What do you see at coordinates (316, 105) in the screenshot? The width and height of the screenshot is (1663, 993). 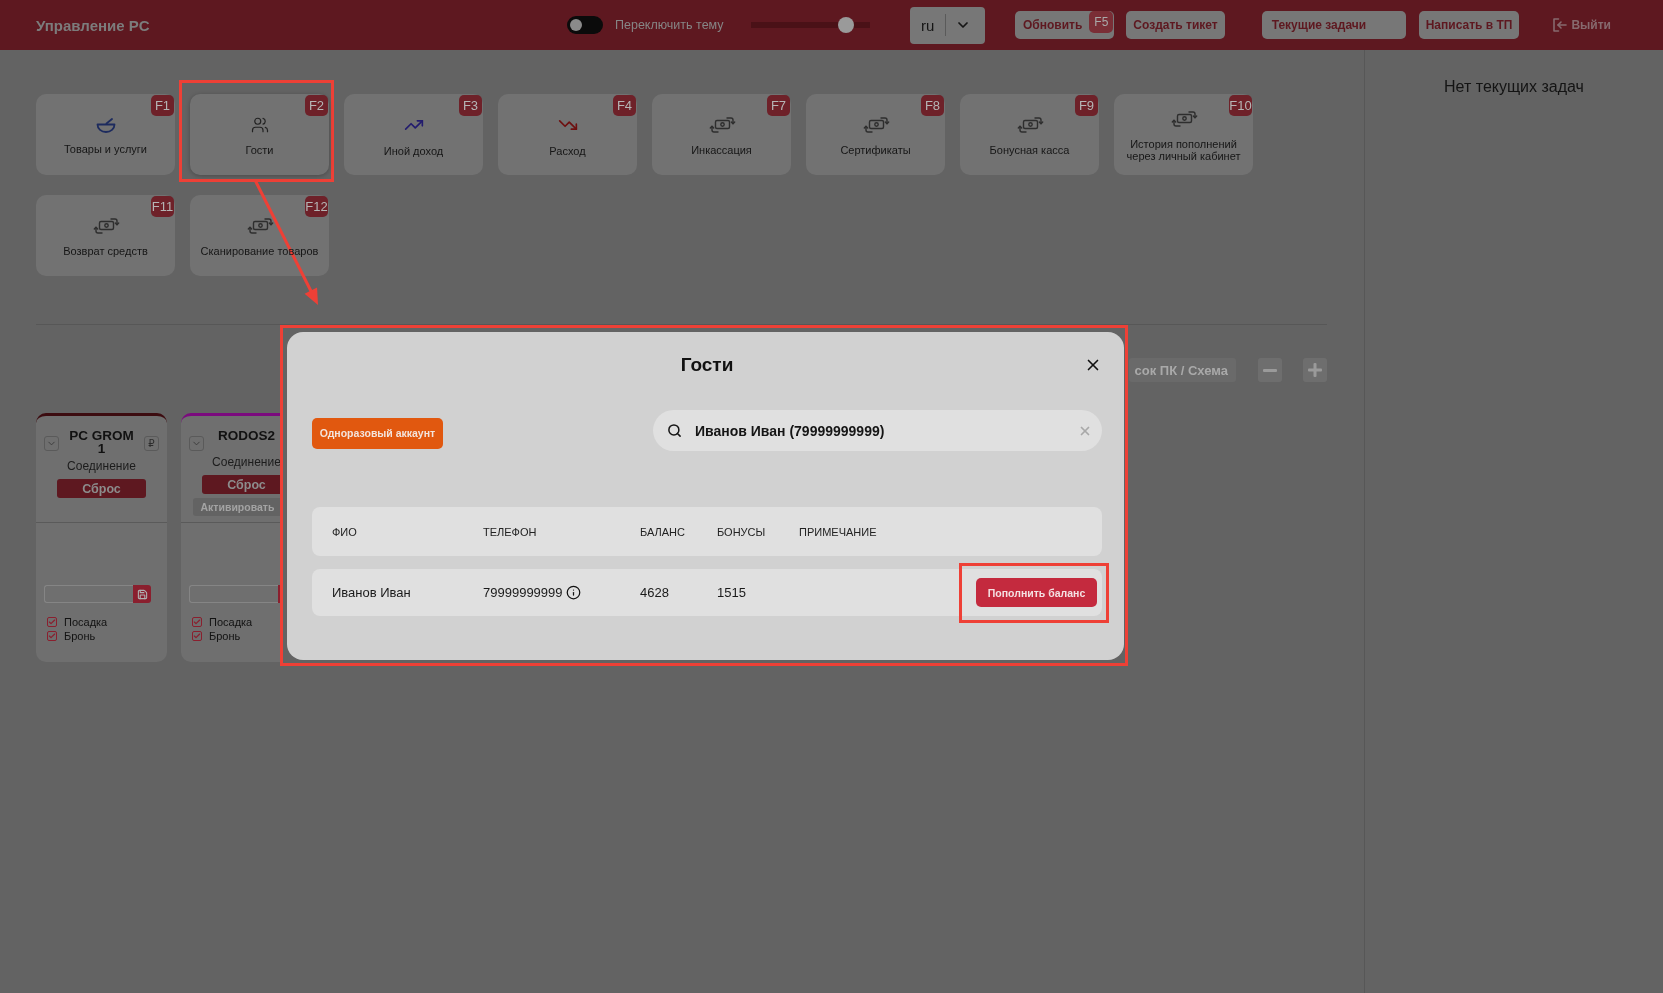 I see `shortcut-badge: F2` at bounding box center [316, 105].